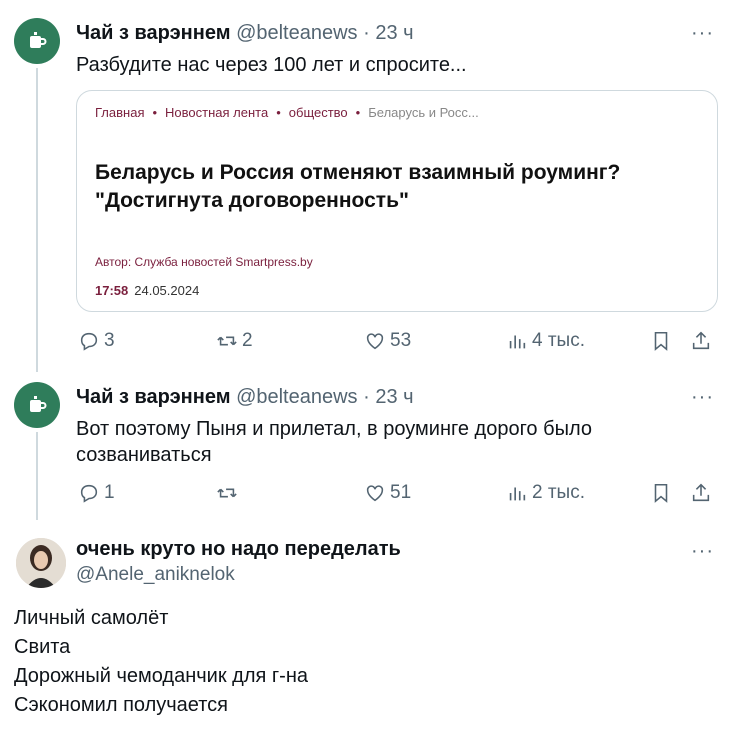 This screenshot has height=729, width=732. Describe the element at coordinates (318, 112) in the screenshot. I see `breadcrumb-item: общество` at that location.